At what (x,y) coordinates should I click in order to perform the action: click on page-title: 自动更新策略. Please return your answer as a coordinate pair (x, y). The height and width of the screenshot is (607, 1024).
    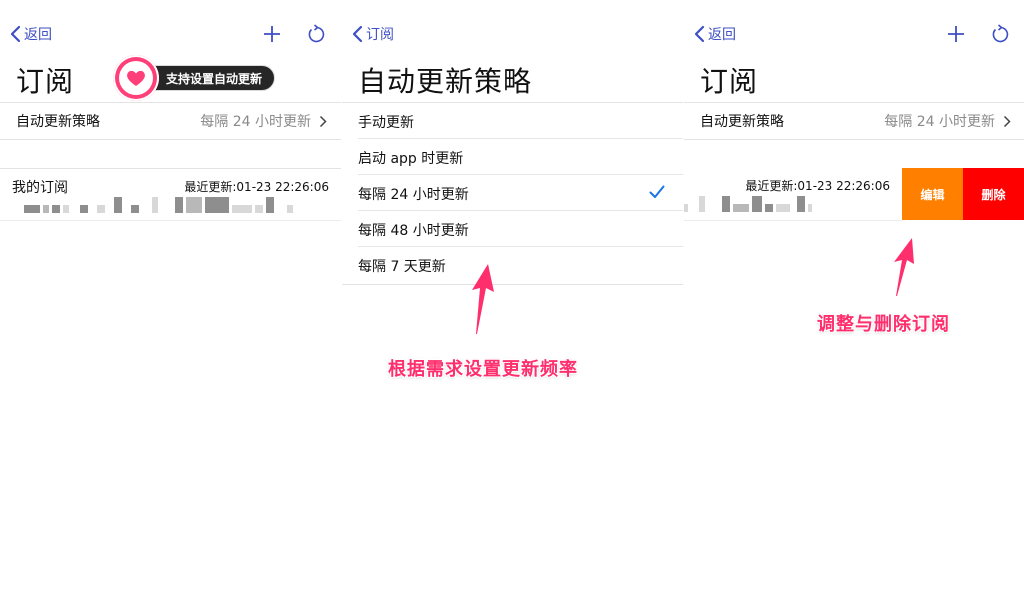
    Looking at the image, I should click on (445, 81).